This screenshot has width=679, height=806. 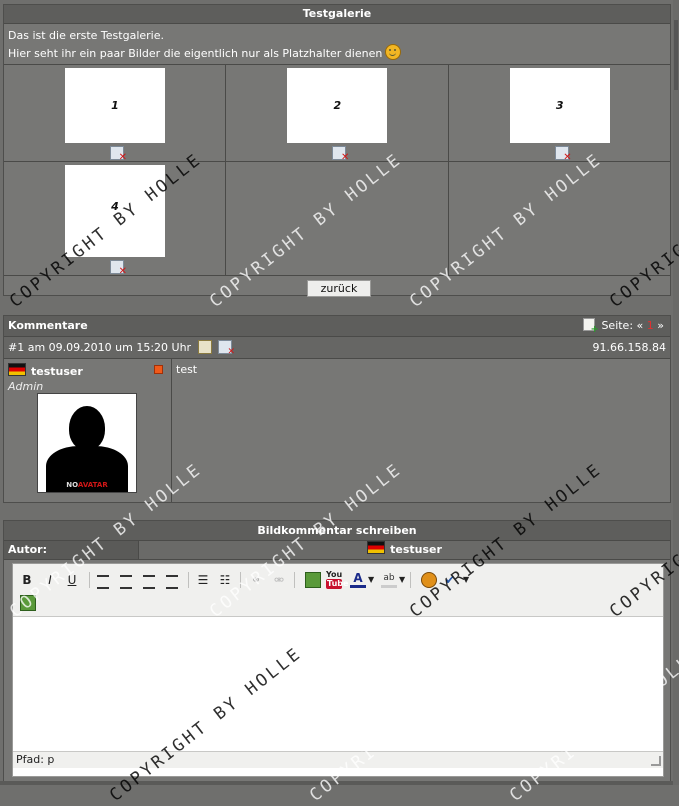 What do you see at coordinates (87, 368) in the screenshot?
I see `comment-user-row: testuser` at bounding box center [87, 368].